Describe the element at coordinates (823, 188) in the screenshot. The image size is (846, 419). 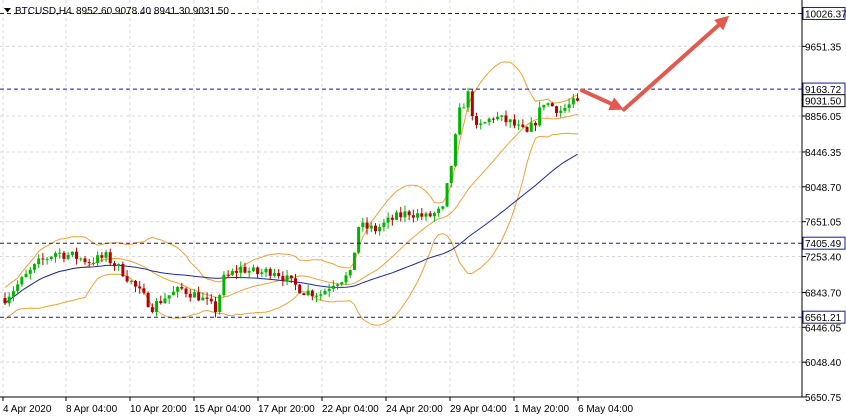
I see `y-tick-label: 8048.70` at that location.